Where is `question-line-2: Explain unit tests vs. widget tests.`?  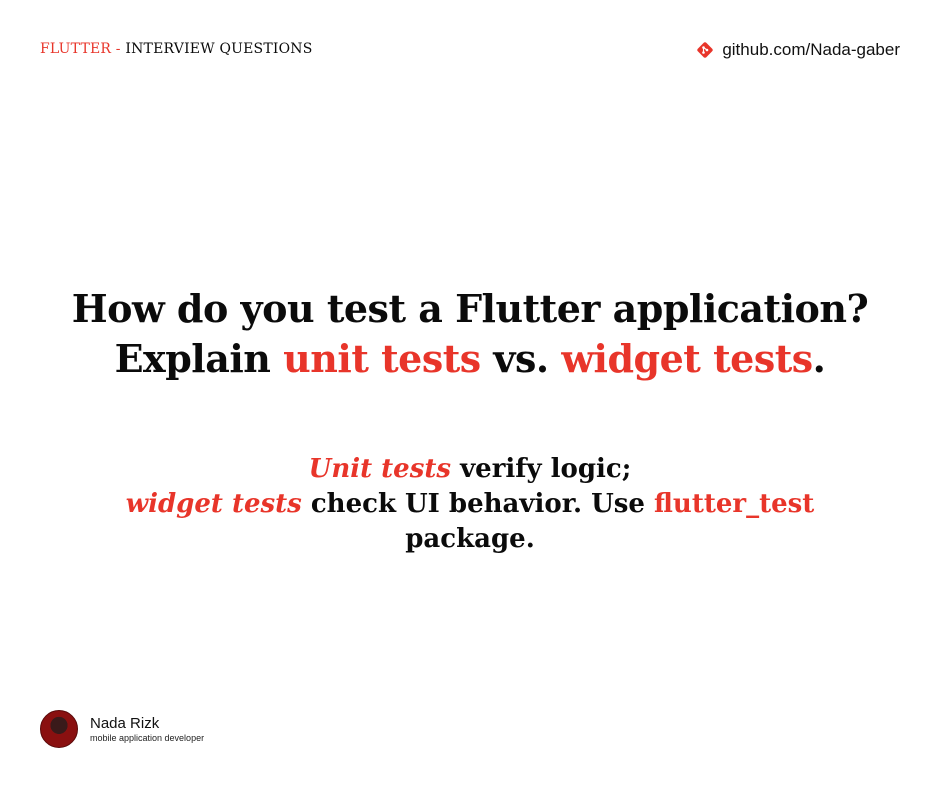 question-line-2: Explain unit tests vs. widget tests. is located at coordinates (470, 359).